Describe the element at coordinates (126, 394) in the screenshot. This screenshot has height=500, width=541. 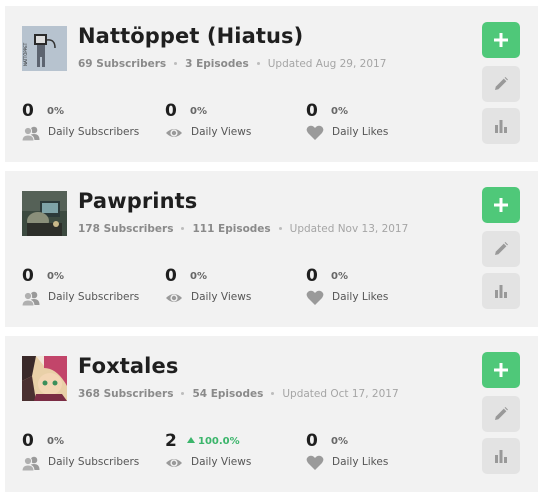
I see `subscriber-count: 368 Subscribers` at that location.